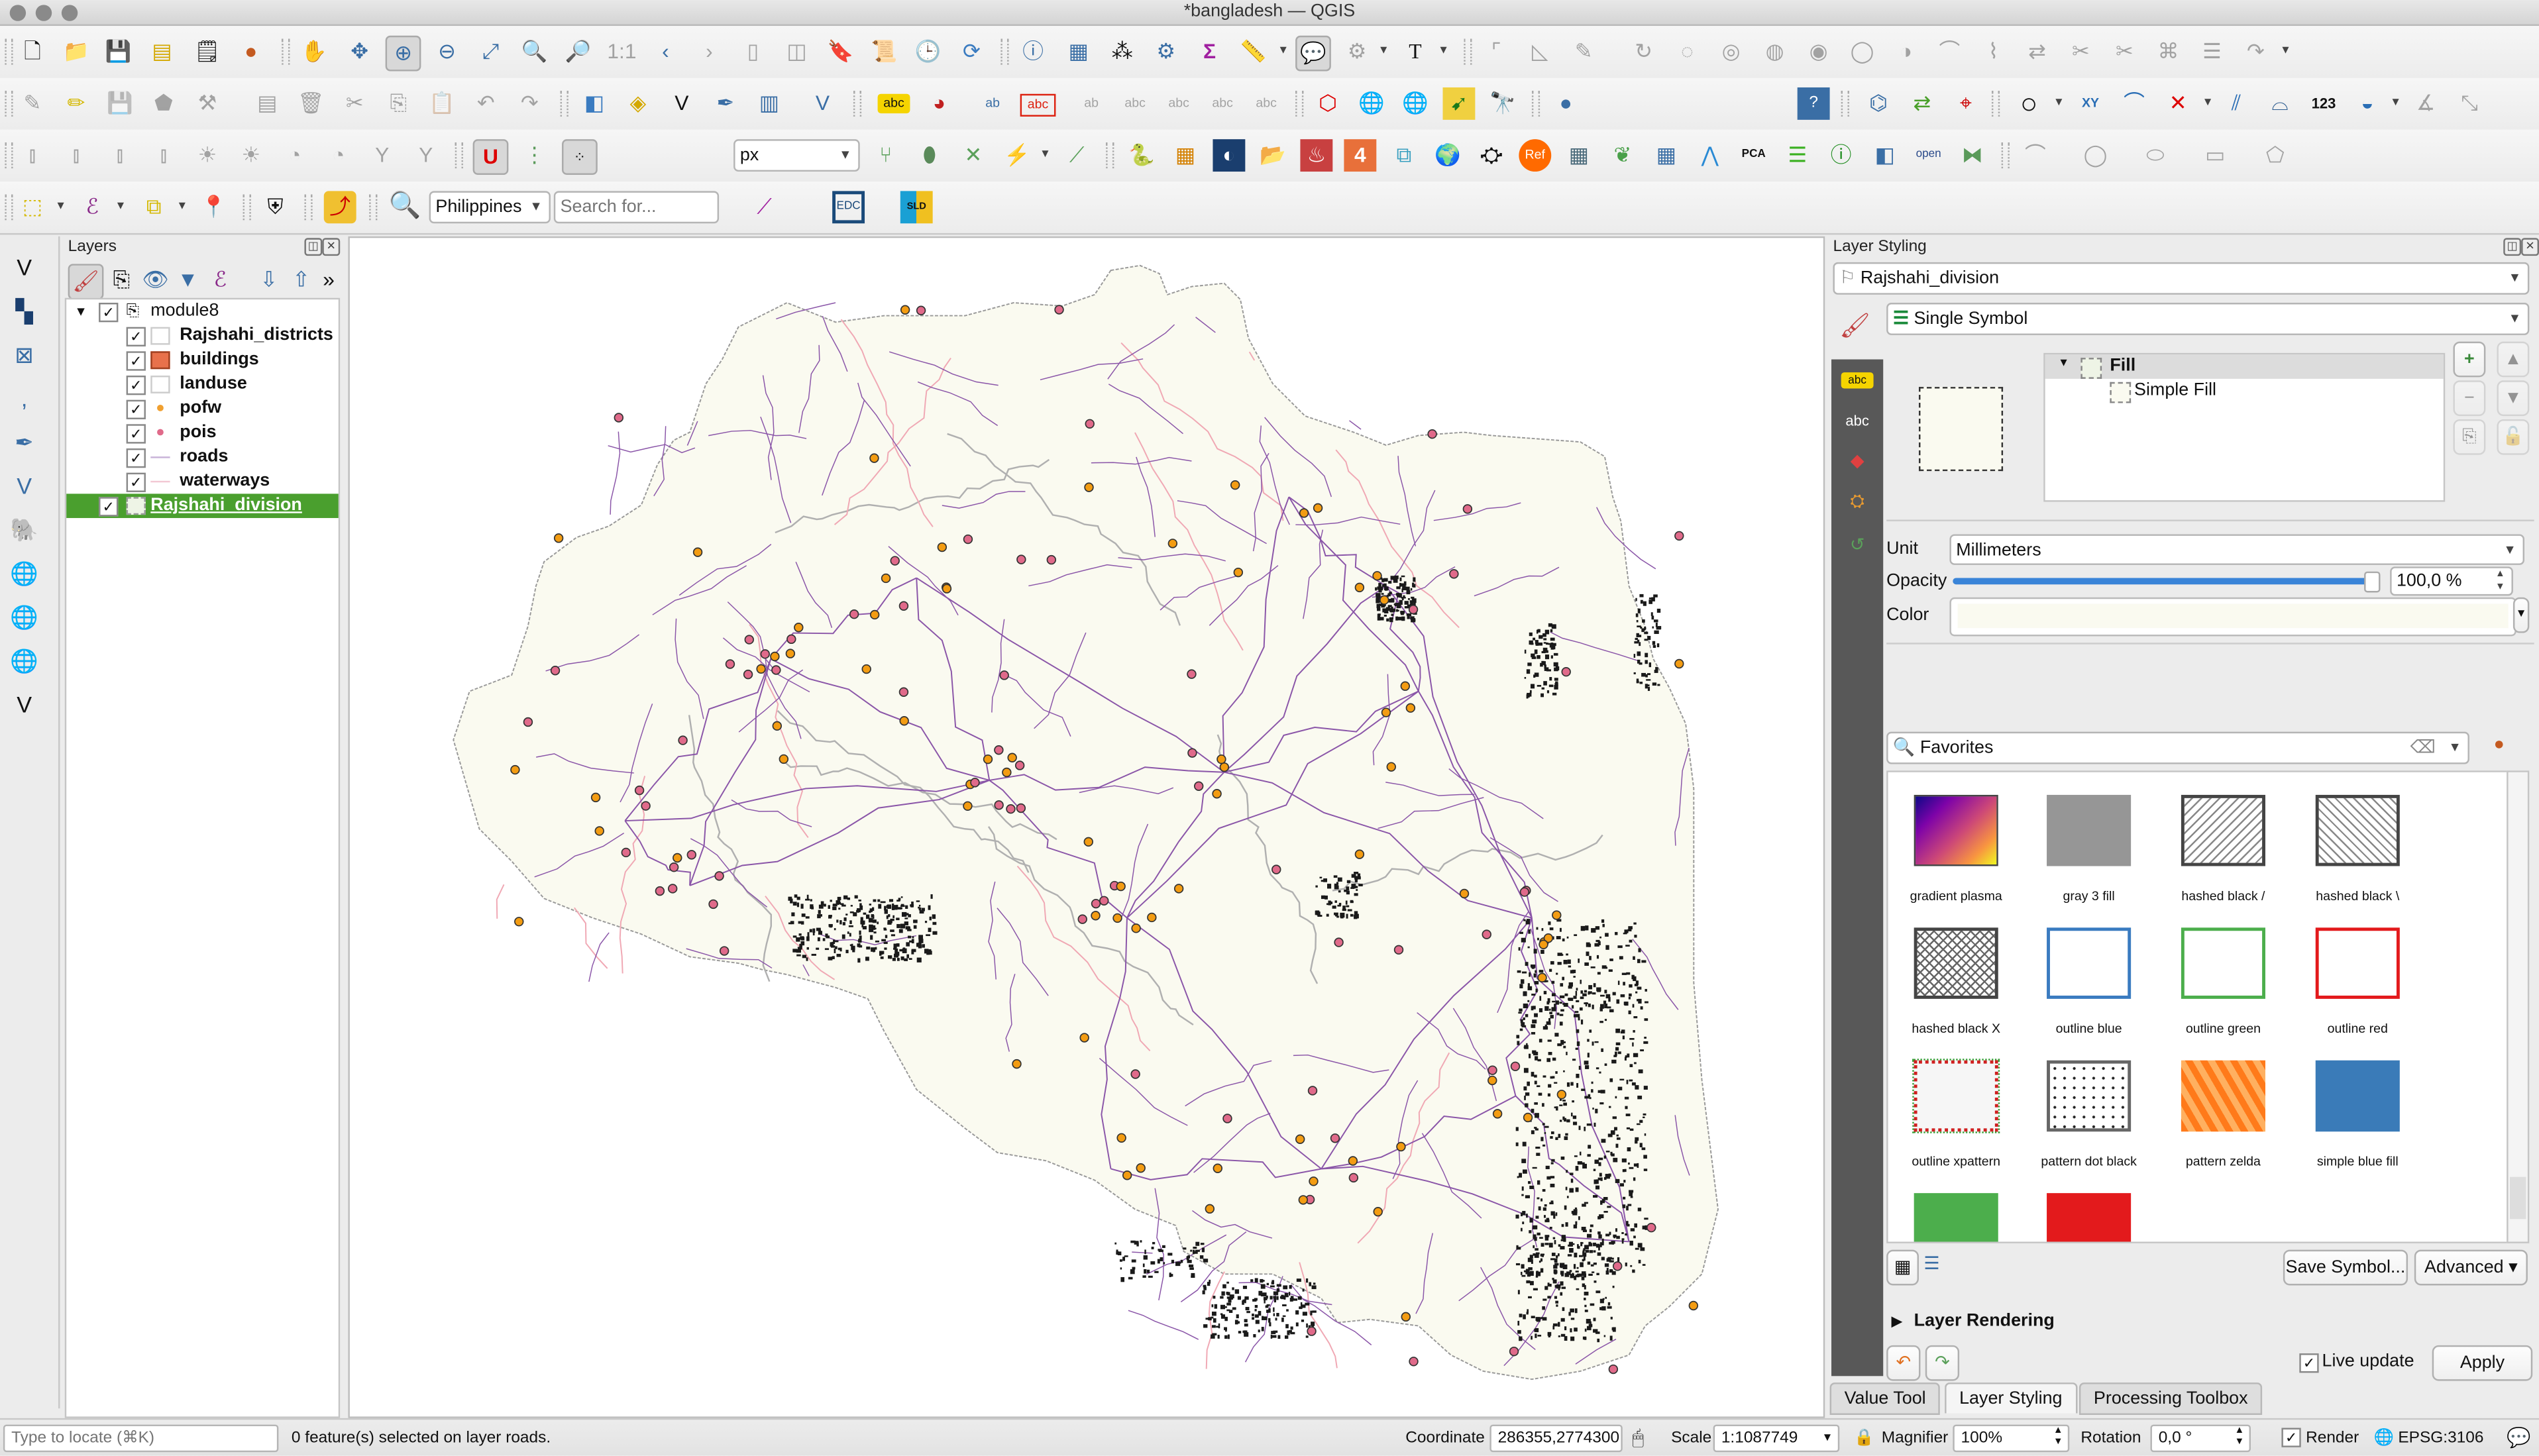  I want to click on symbol-swatch: outline green, so click(2223, 984).